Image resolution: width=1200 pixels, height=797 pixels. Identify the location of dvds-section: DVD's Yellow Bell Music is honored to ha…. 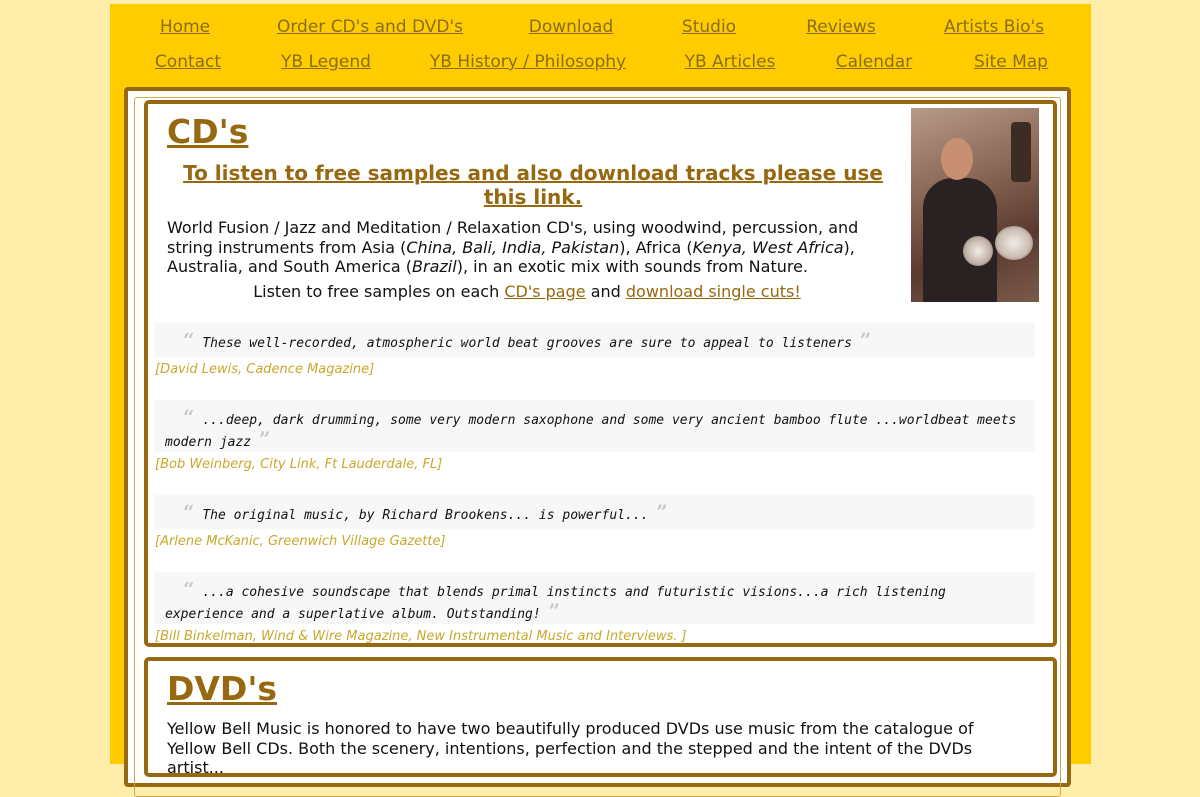
(600, 717).